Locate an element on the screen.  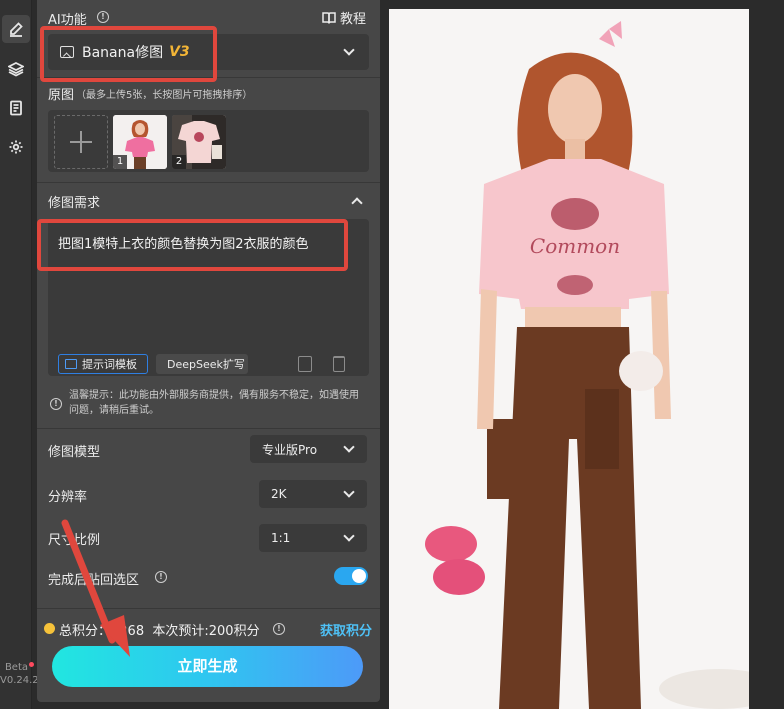
prompt-template-button: 提示词模板 is located at coordinates (103, 364).